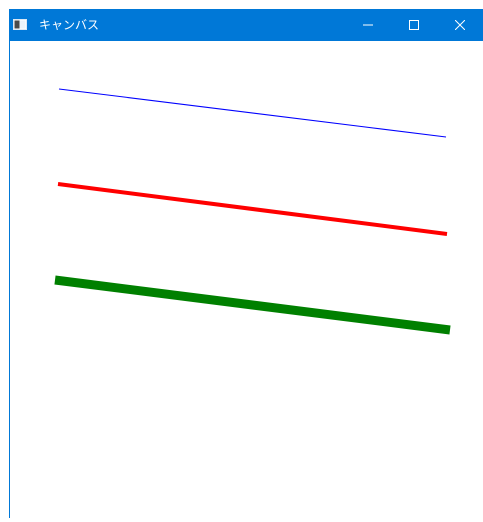 This screenshot has height=522, width=483. I want to click on close-icon, so click(460, 25).